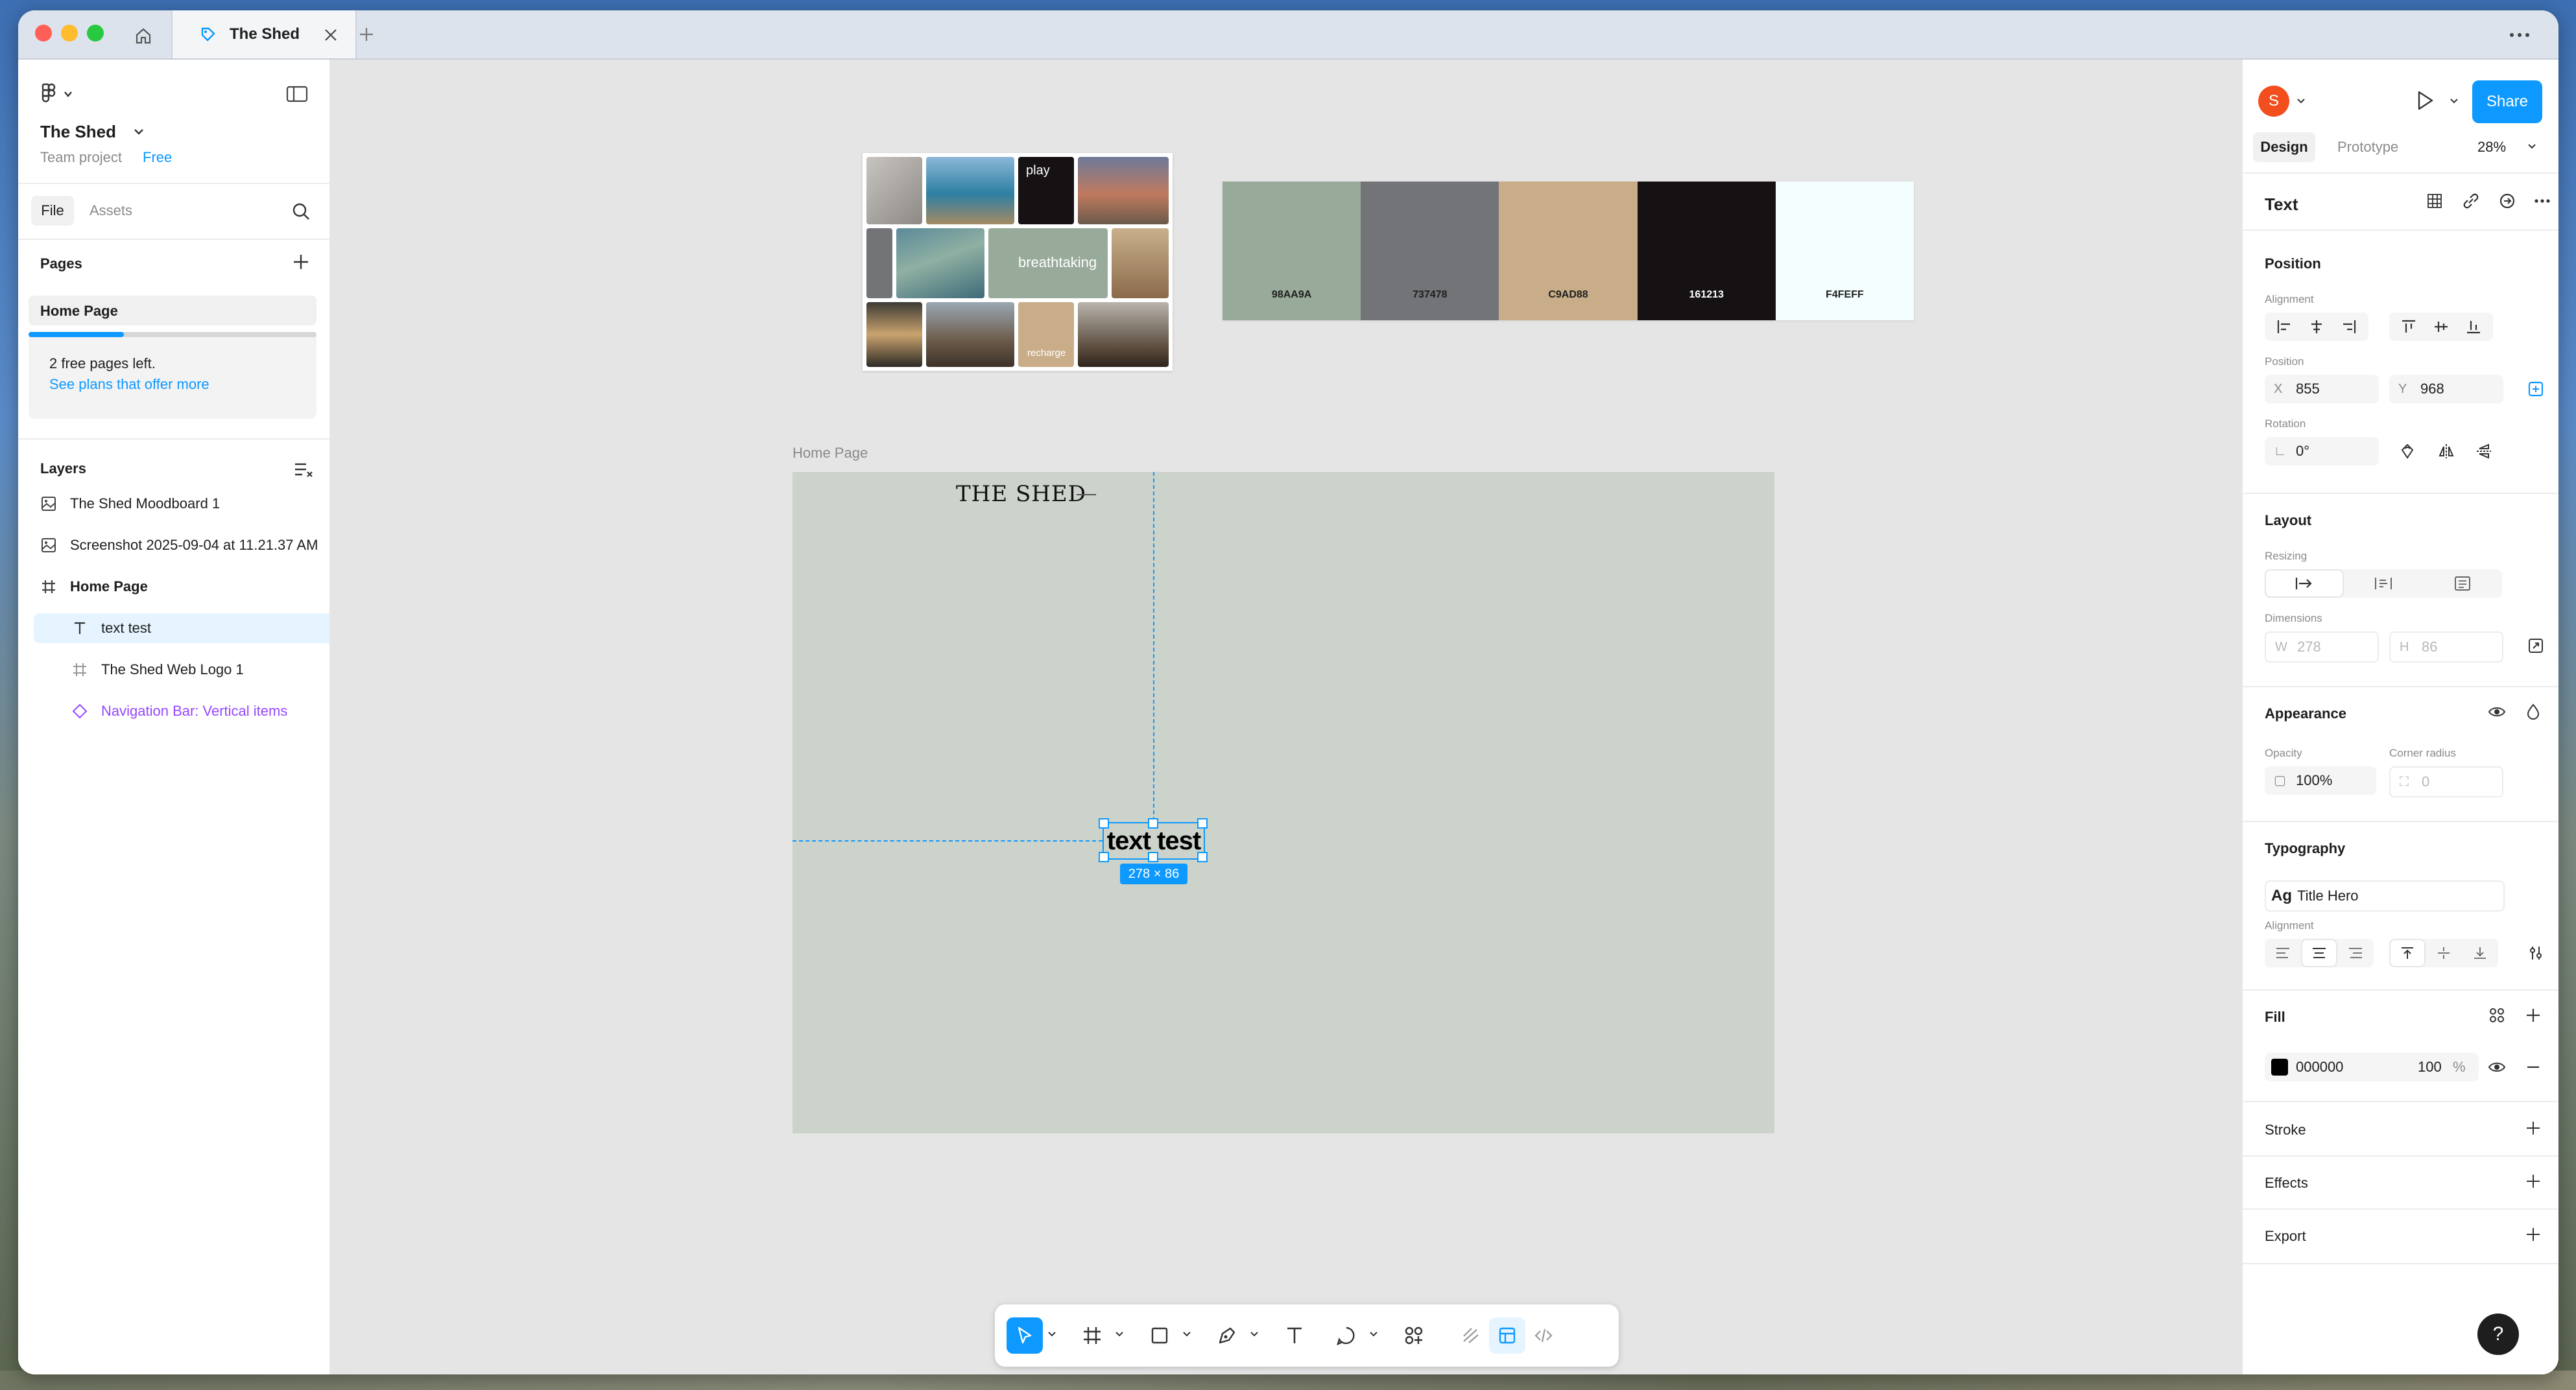  Describe the element at coordinates (181, 587) in the screenshot. I see `layer-item: Home Page` at that location.